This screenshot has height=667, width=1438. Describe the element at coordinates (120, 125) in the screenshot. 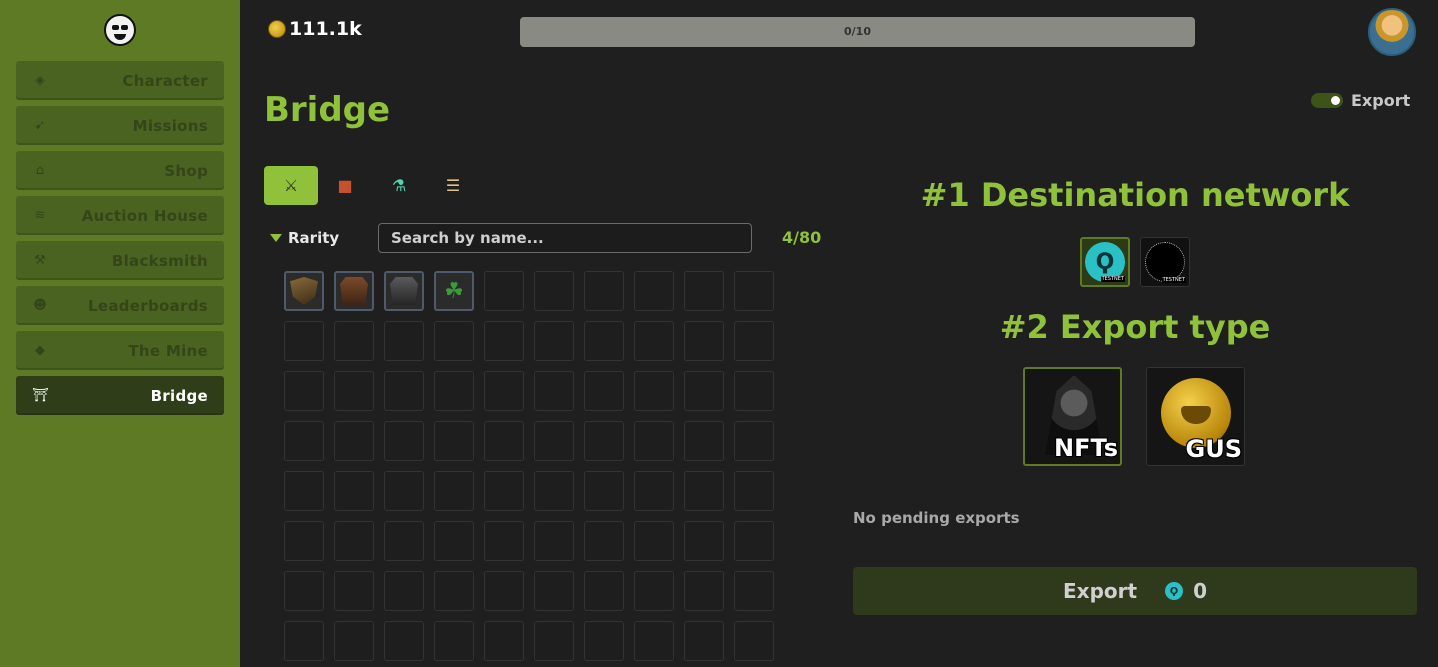

I see `sidebar-item-missions: ➹ Missions` at that location.